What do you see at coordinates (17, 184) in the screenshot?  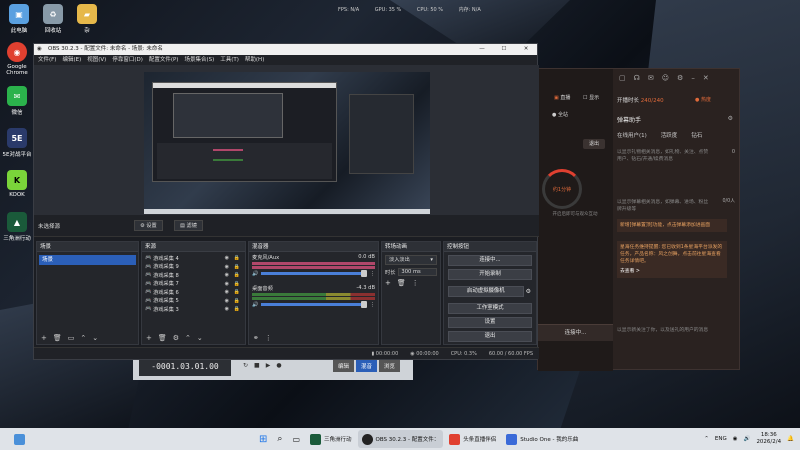 I see `desktop-icon-kook: K KOOK` at bounding box center [17, 184].